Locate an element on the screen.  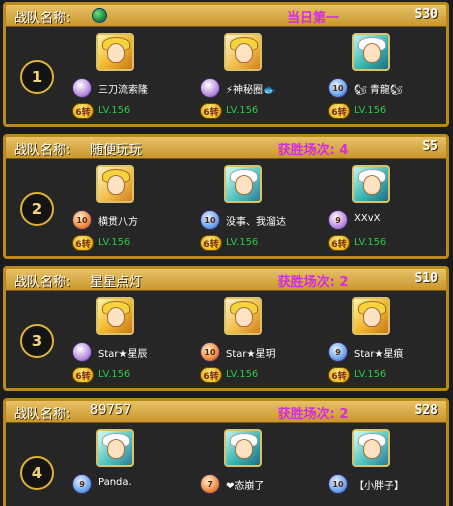
team-header: 战队名称: 随便玩玩 获胜场次: 4 S5 is located at coordinates (226, 148).